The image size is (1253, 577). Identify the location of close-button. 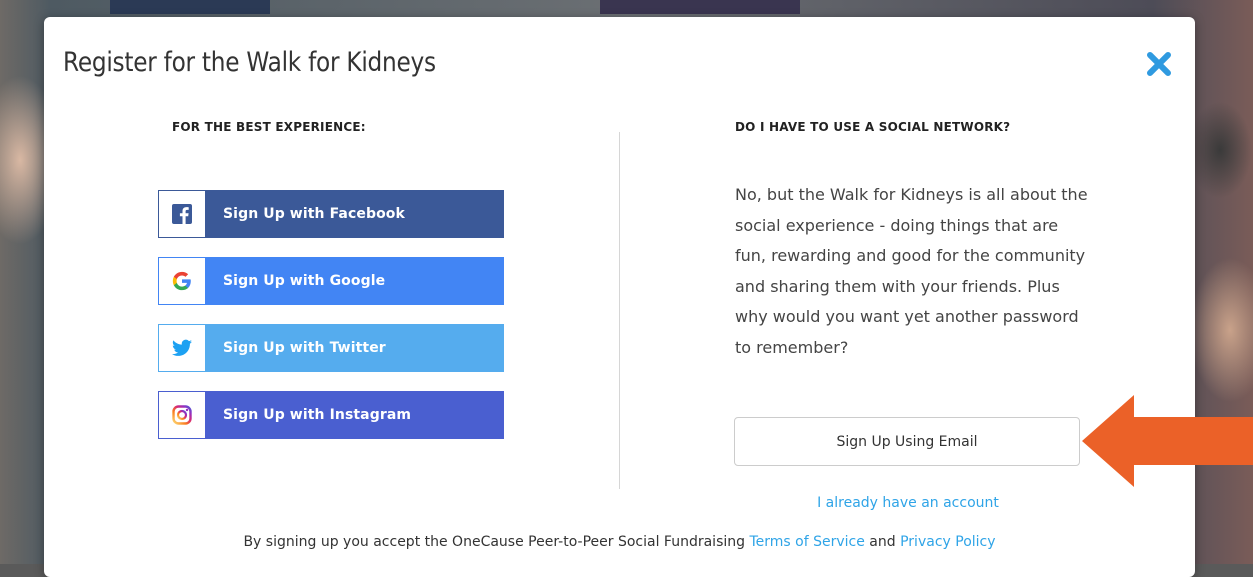
(1159, 64).